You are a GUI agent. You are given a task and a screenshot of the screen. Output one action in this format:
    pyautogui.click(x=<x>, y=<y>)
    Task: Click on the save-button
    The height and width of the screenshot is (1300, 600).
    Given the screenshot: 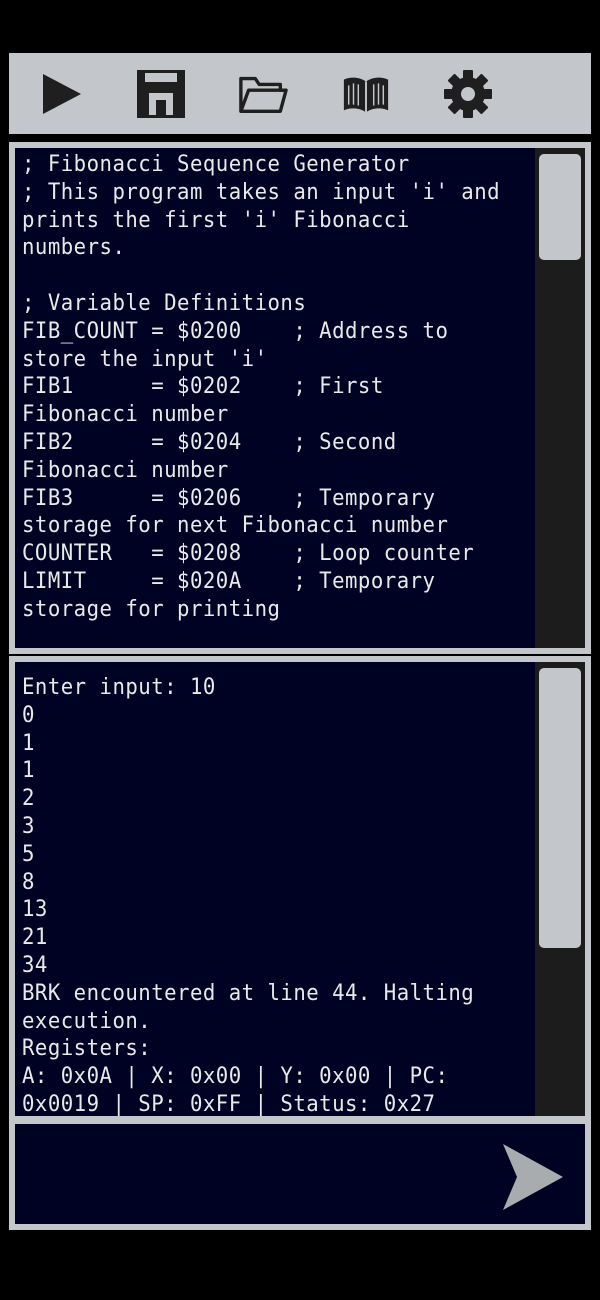 What is the action you would take?
    pyautogui.click(x=161, y=94)
    